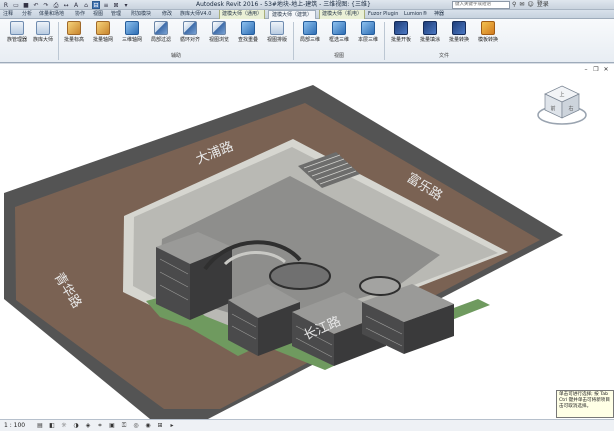  I want to click on highlight-icon: ▸, so click(172, 426).